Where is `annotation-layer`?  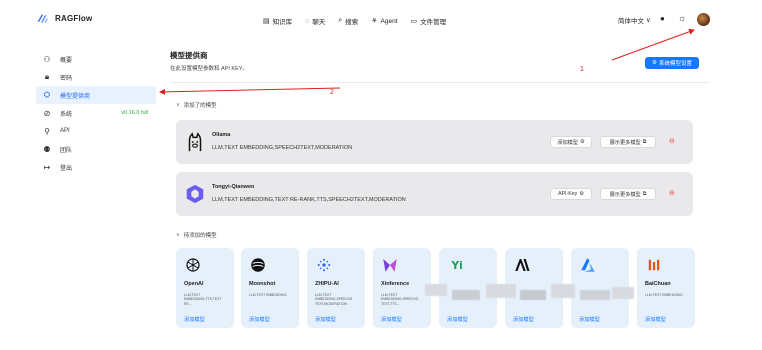
annotation-layer is located at coordinates (427, 61).